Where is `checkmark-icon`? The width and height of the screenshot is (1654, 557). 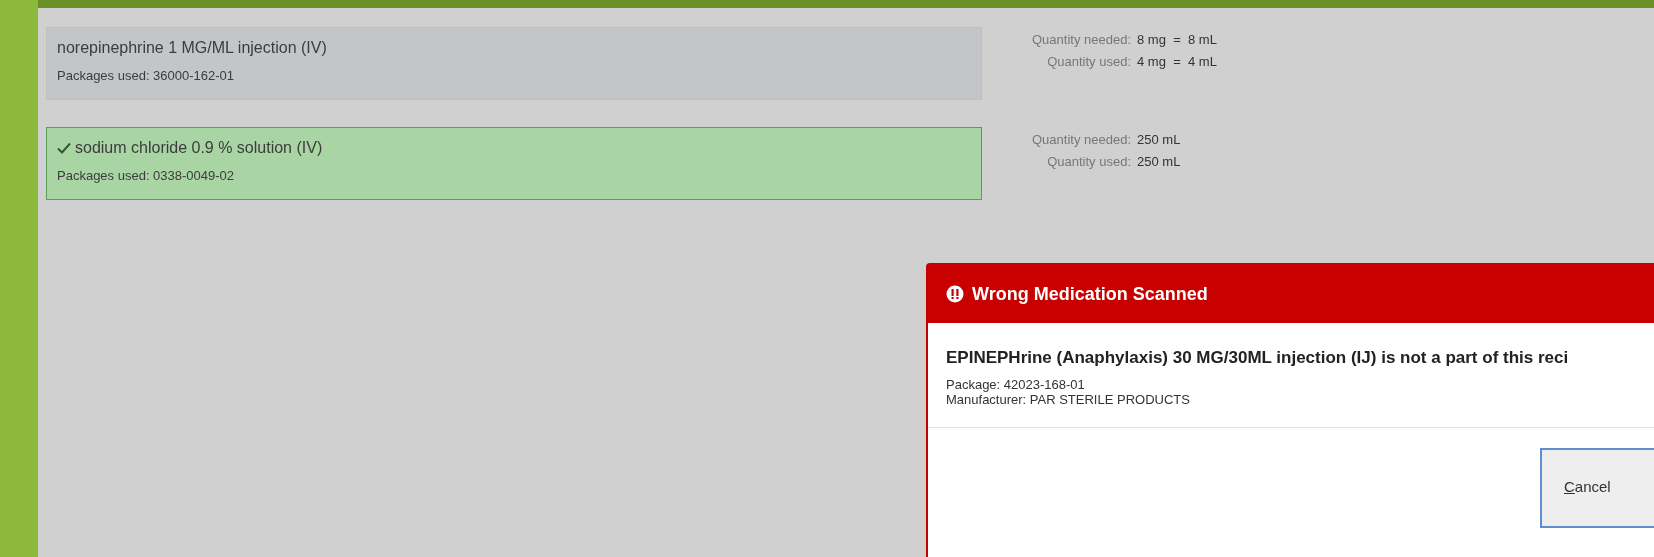
checkmark-icon is located at coordinates (64, 148).